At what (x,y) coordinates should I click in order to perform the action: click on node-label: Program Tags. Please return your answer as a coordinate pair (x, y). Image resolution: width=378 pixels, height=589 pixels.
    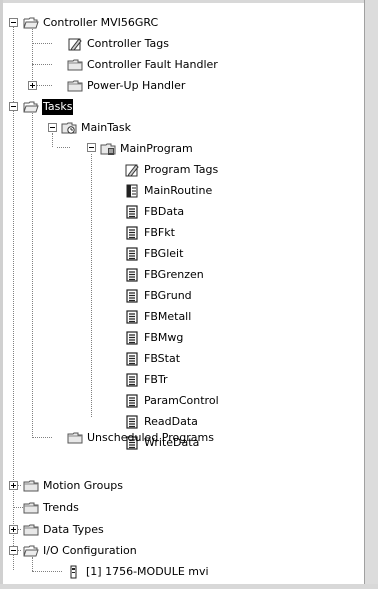
    Looking at the image, I should click on (181, 169).